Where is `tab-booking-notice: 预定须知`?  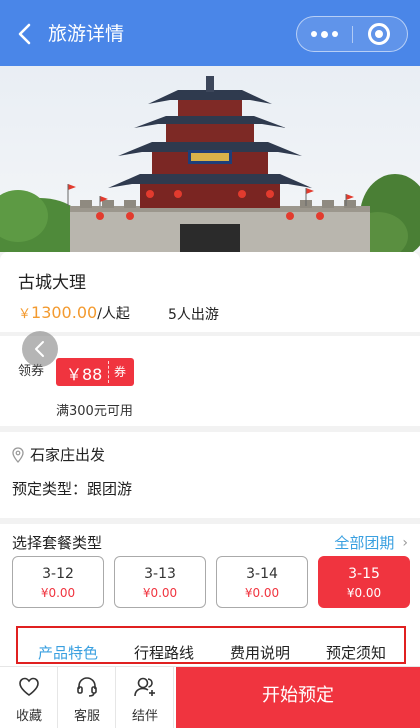 tab-booking-notice: 预定须知 is located at coordinates (356, 652).